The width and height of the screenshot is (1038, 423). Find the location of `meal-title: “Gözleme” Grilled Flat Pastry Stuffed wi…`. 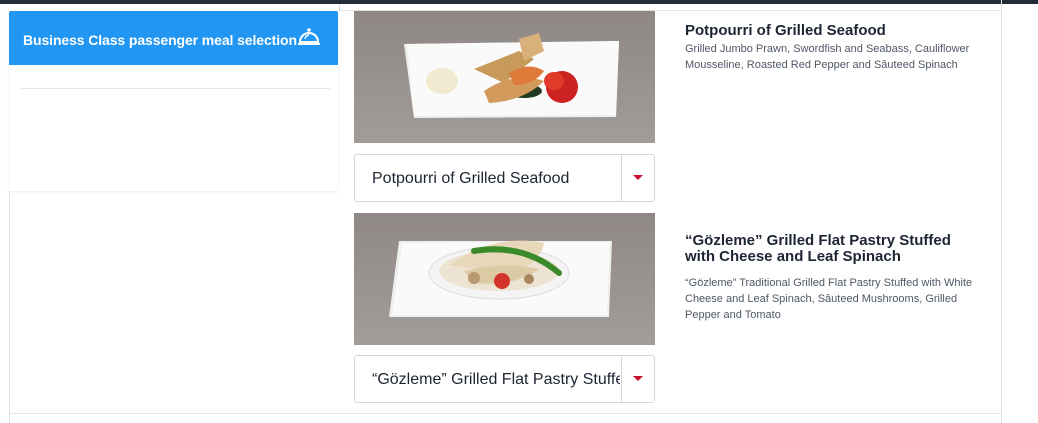

meal-title: “Gözleme” Grilled Flat Pastry Stuffed wi… is located at coordinates (818, 248).